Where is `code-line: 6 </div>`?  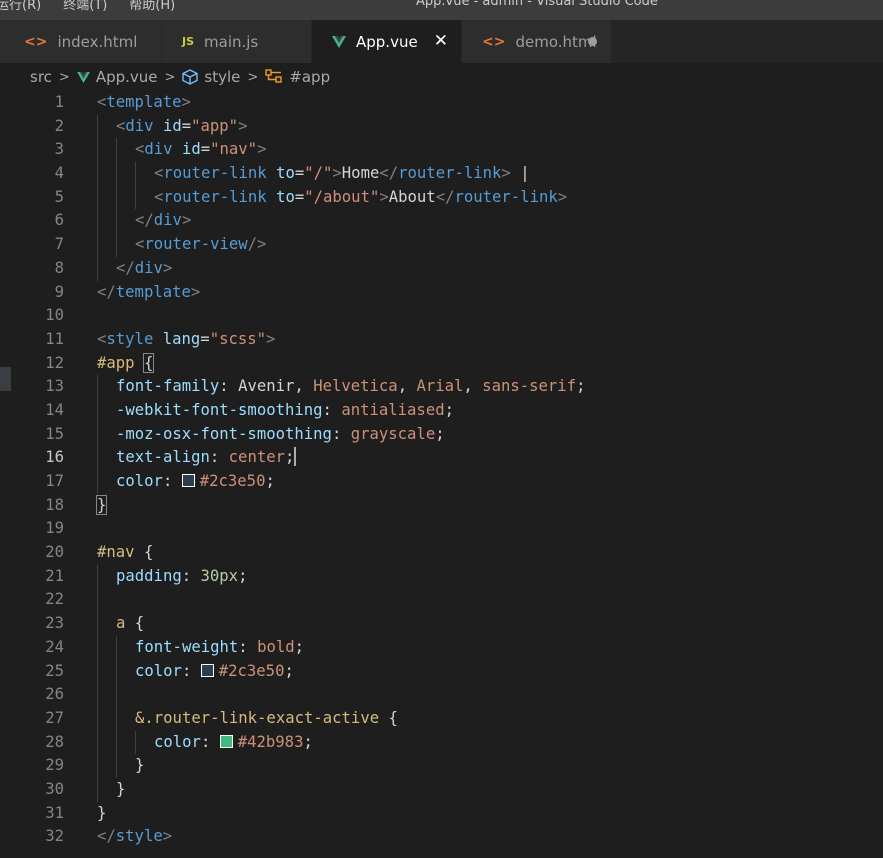 code-line: 6 </div> is located at coordinates (441, 221).